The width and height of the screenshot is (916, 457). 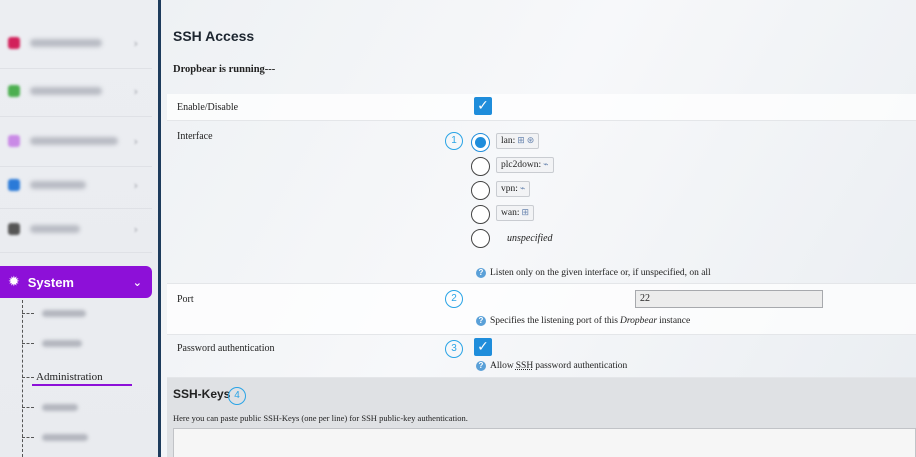 What do you see at coordinates (541, 356) in the screenshot?
I see `password-row: Password authentication` at bounding box center [541, 356].